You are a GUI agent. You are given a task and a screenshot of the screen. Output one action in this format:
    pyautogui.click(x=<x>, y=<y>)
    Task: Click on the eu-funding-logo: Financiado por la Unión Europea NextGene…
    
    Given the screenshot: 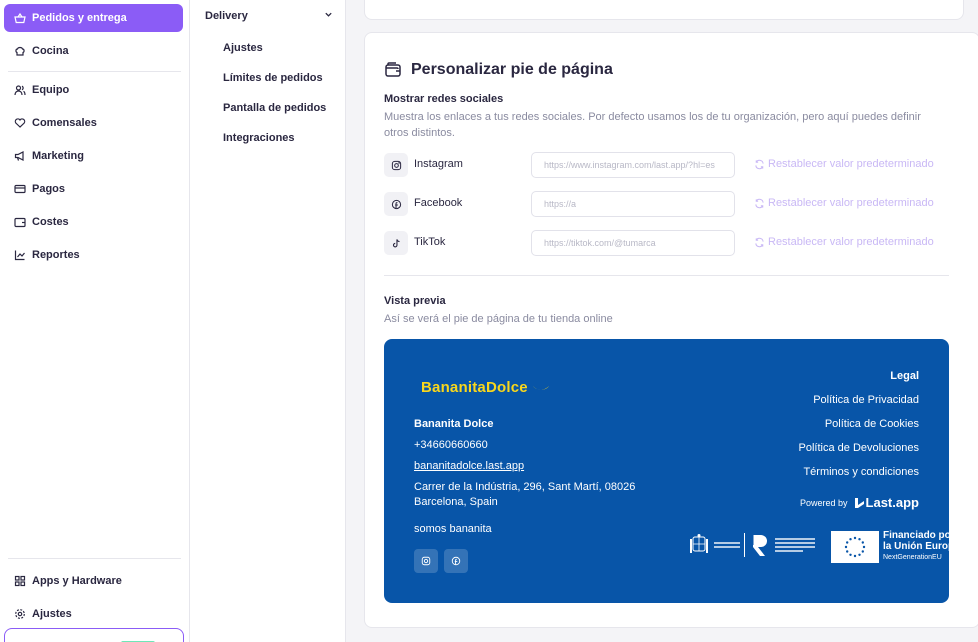 What is the action you would take?
    pyautogui.click(x=890, y=546)
    